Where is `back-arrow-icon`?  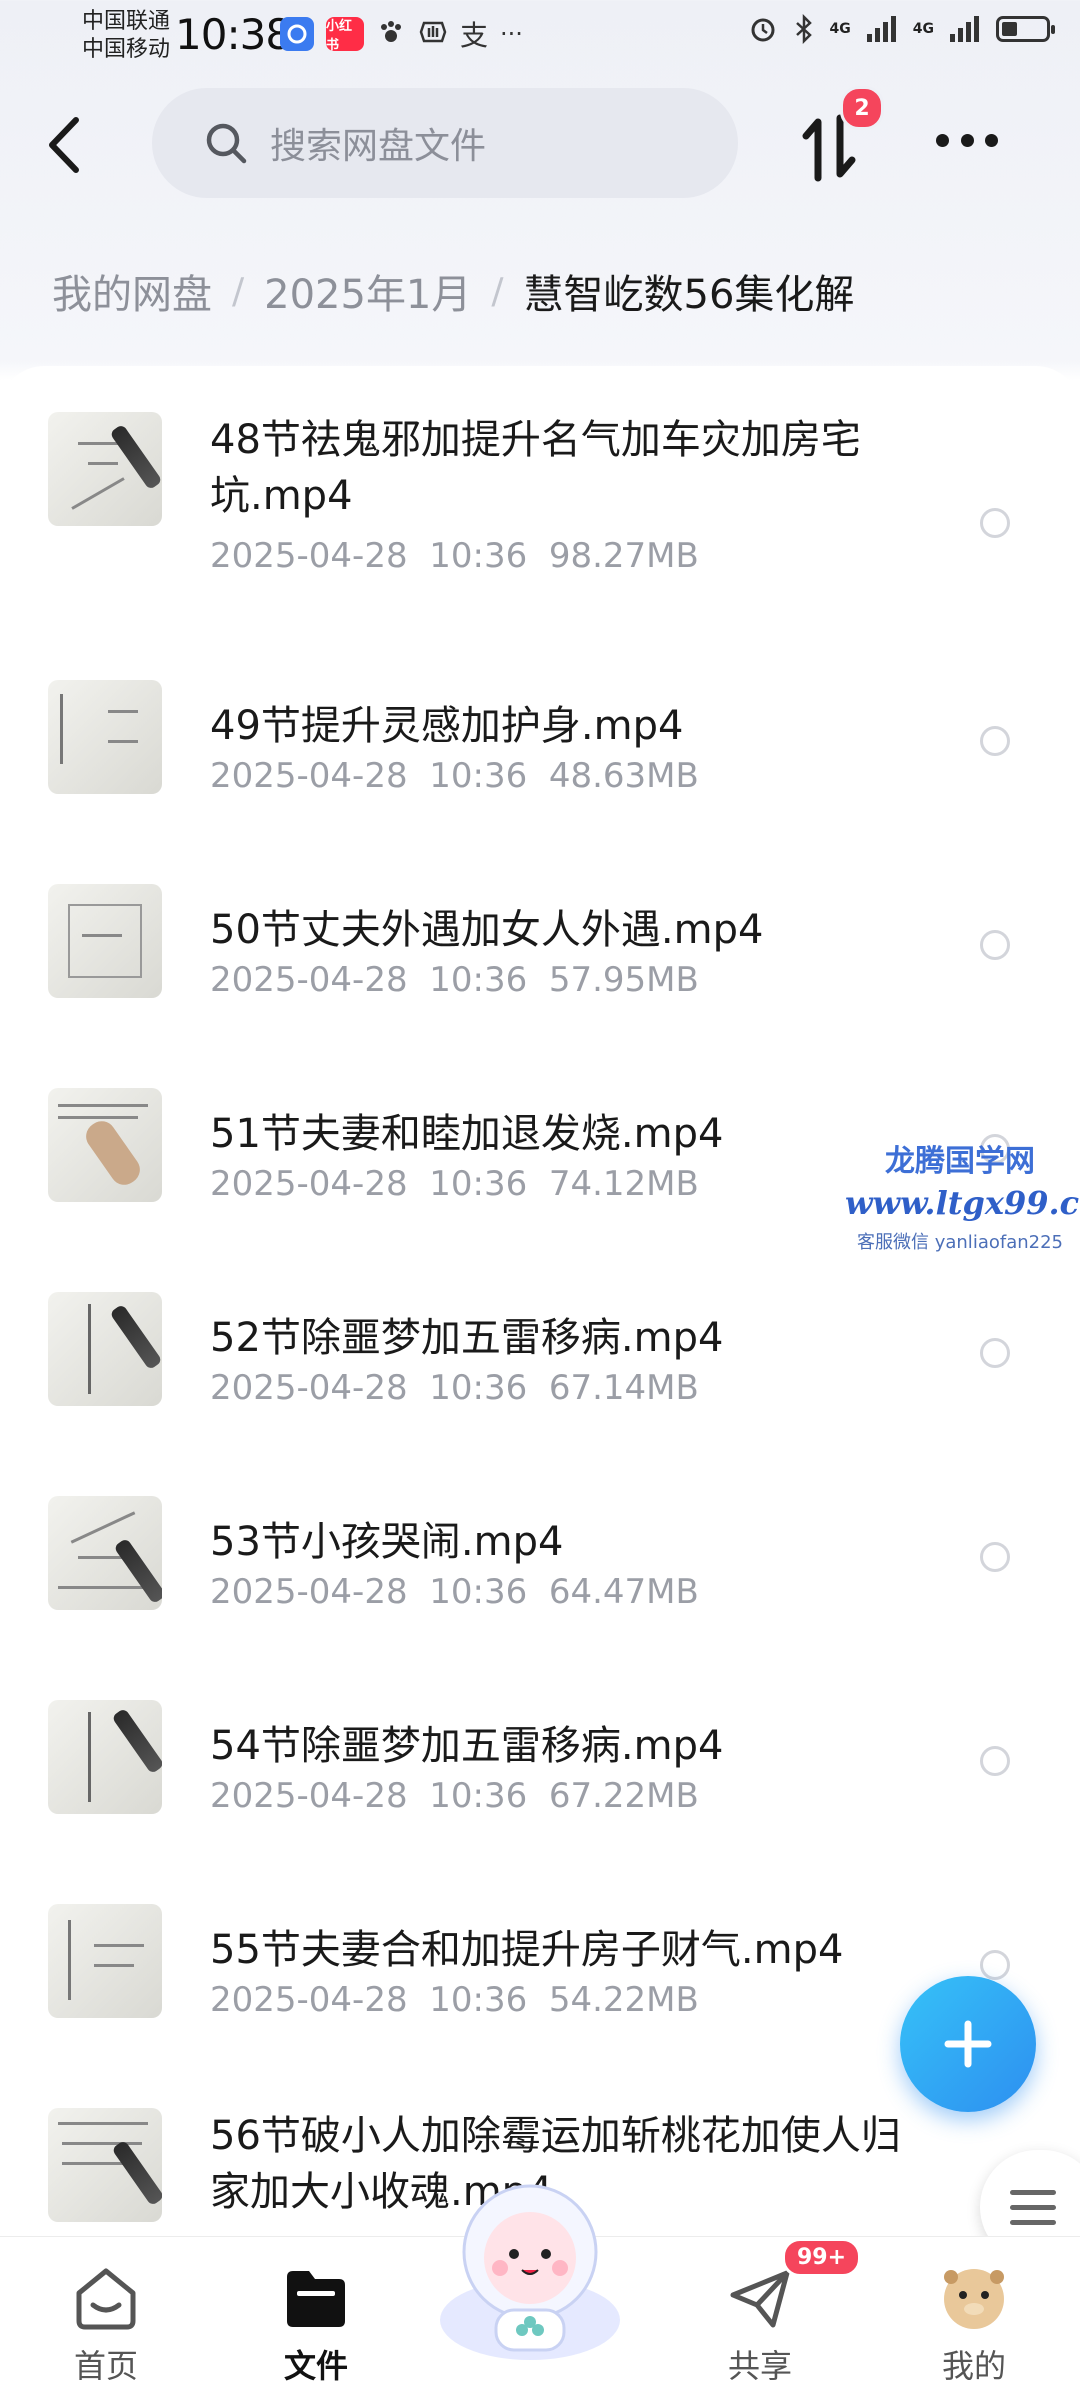 back-arrow-icon is located at coordinates (64, 145).